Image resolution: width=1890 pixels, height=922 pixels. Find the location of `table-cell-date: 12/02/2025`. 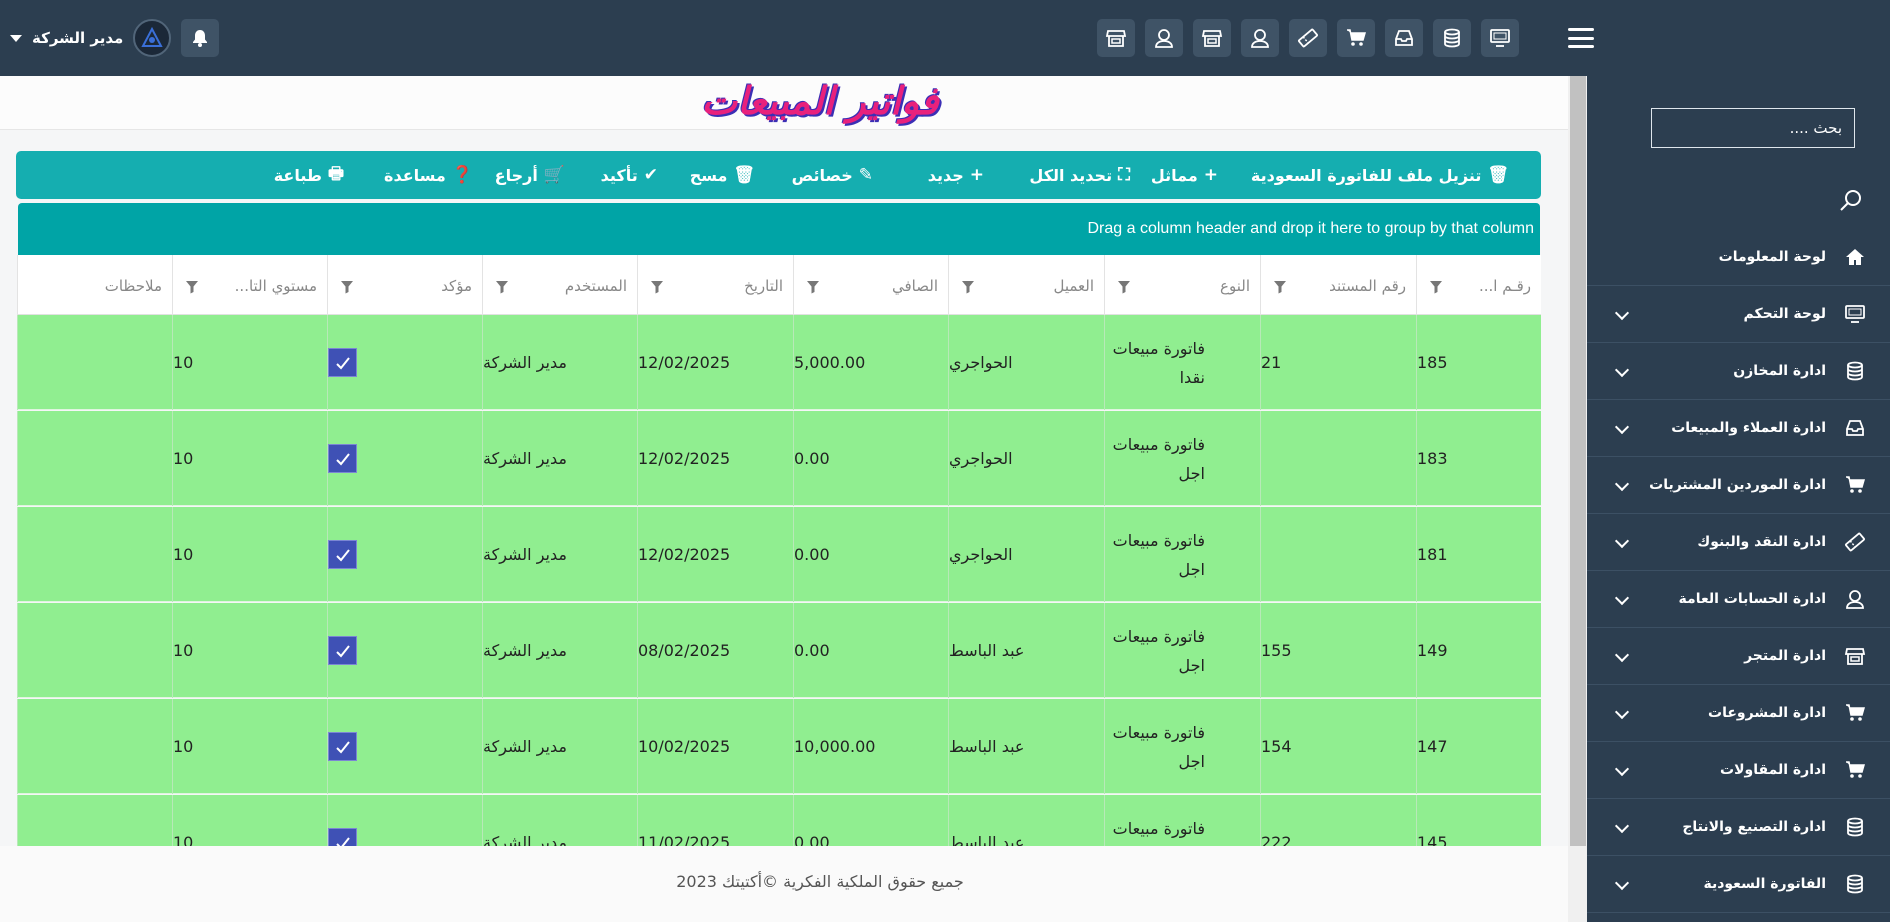

table-cell-date: 12/02/2025 is located at coordinates (715, 362).